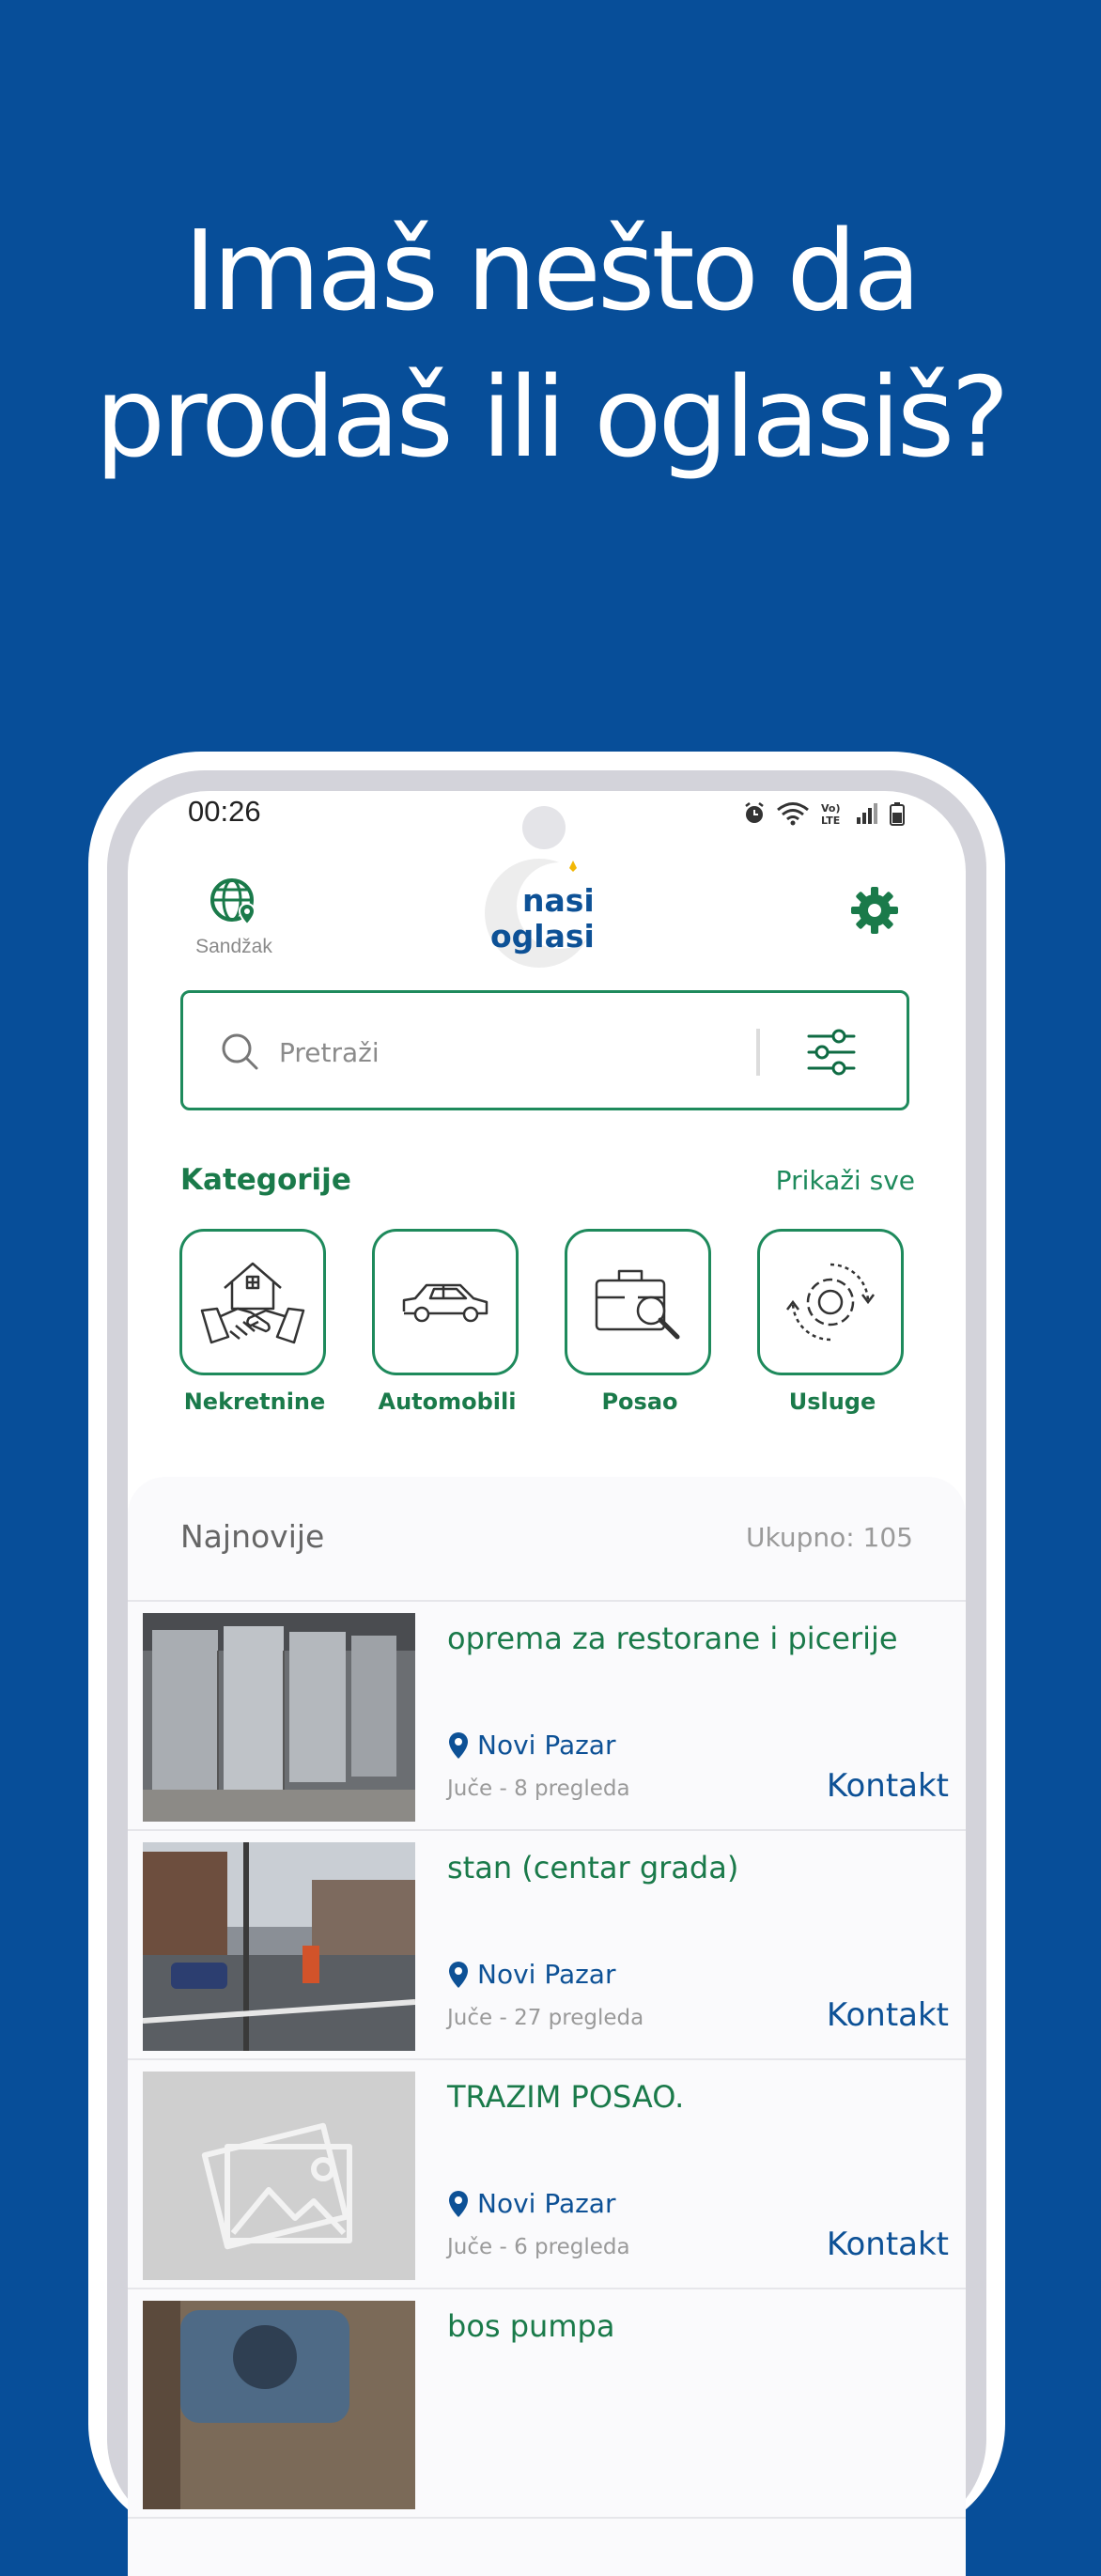 The width and height of the screenshot is (1101, 2576). Describe the element at coordinates (639, 1402) in the screenshot. I see `category-label: Posao` at that location.